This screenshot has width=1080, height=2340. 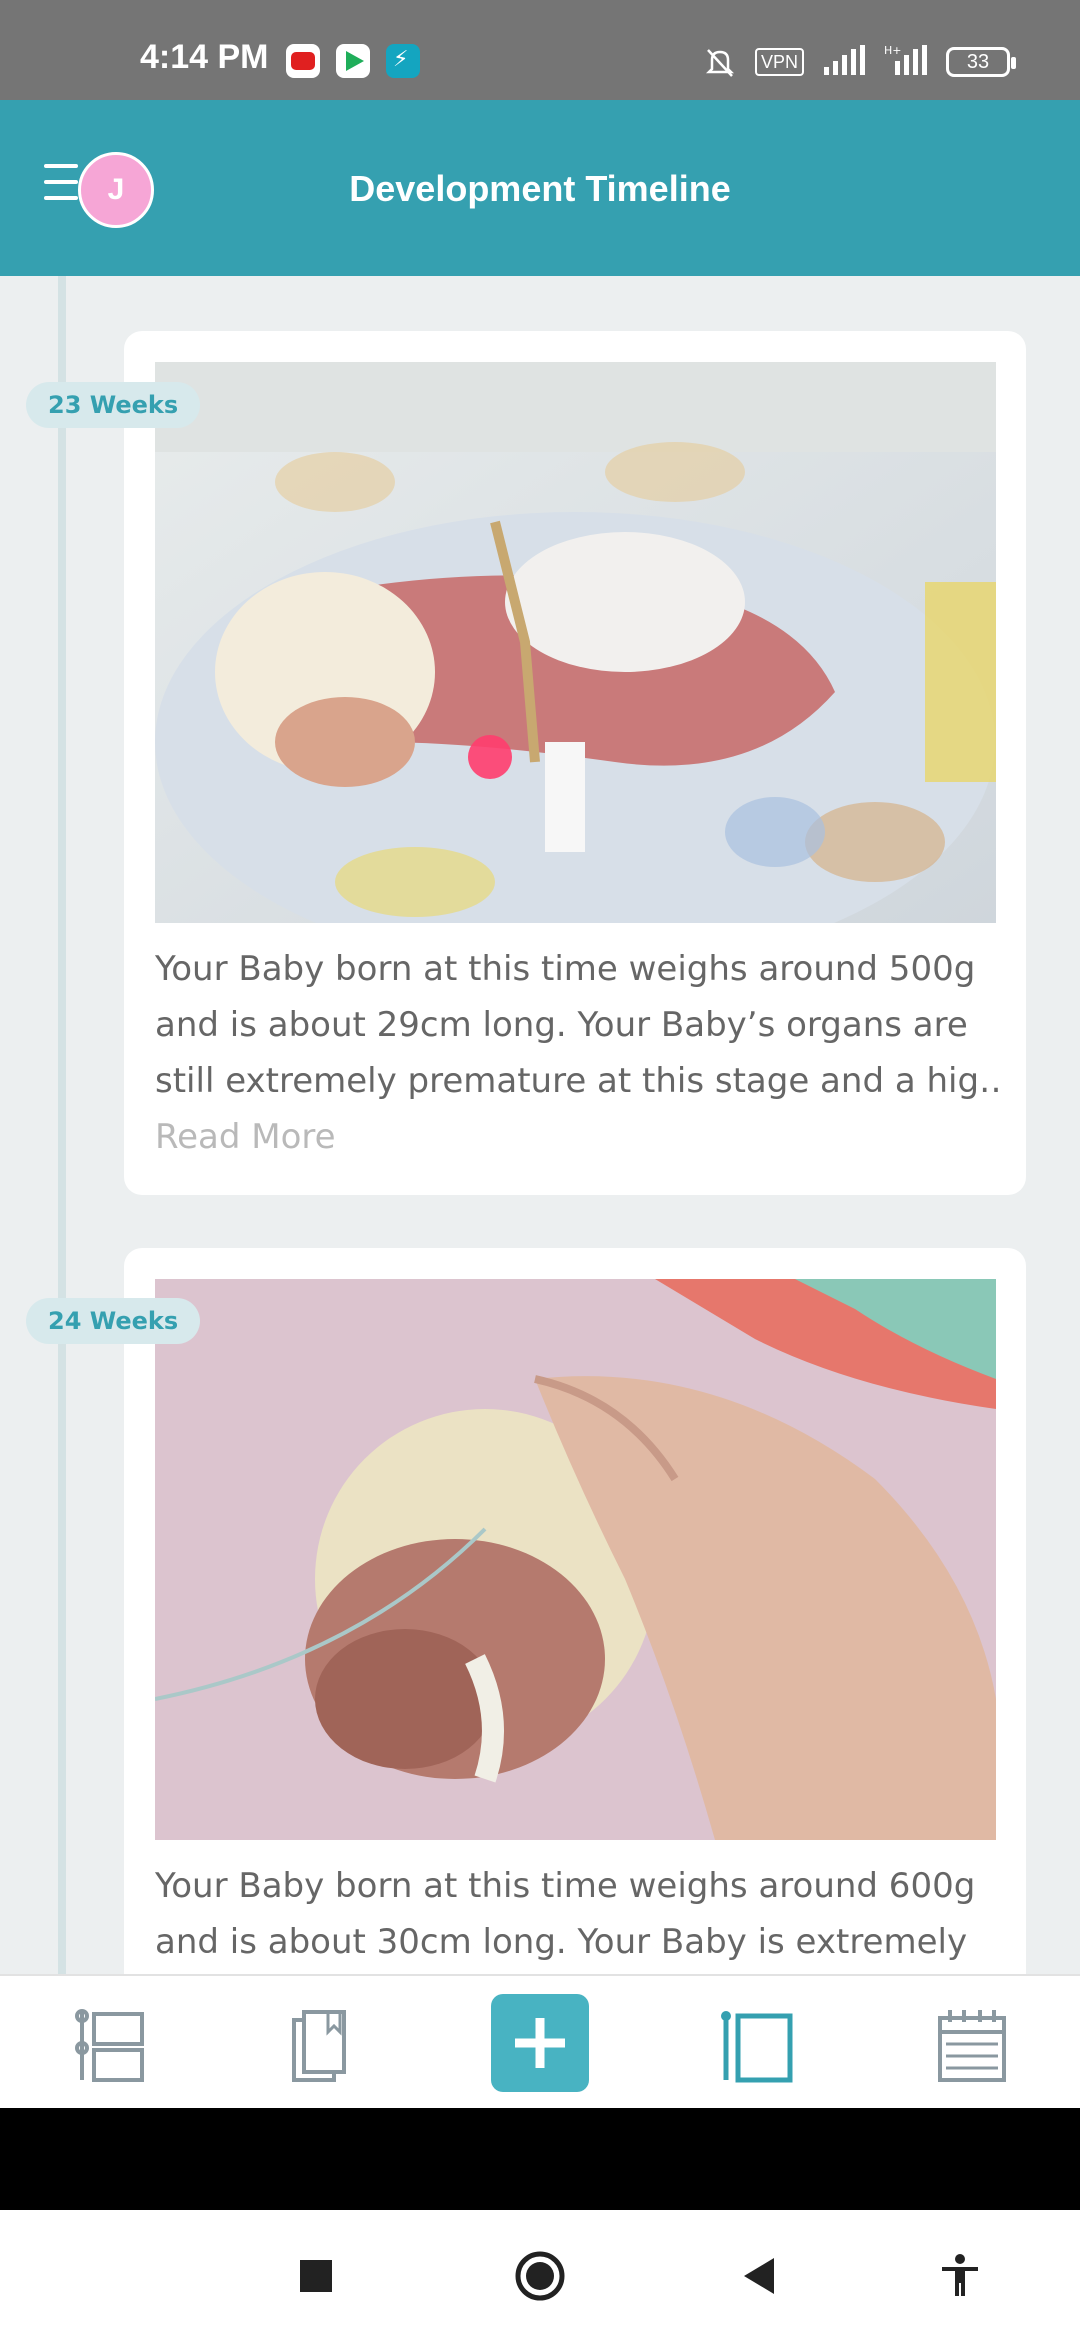 What do you see at coordinates (720, 62) in the screenshot?
I see `mute-icon` at bounding box center [720, 62].